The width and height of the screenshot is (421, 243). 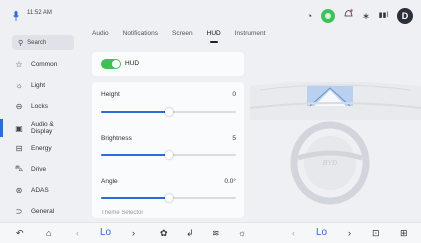 What do you see at coordinates (349, 233) in the screenshot?
I see `temp-right-increase-icon: ›` at bounding box center [349, 233].